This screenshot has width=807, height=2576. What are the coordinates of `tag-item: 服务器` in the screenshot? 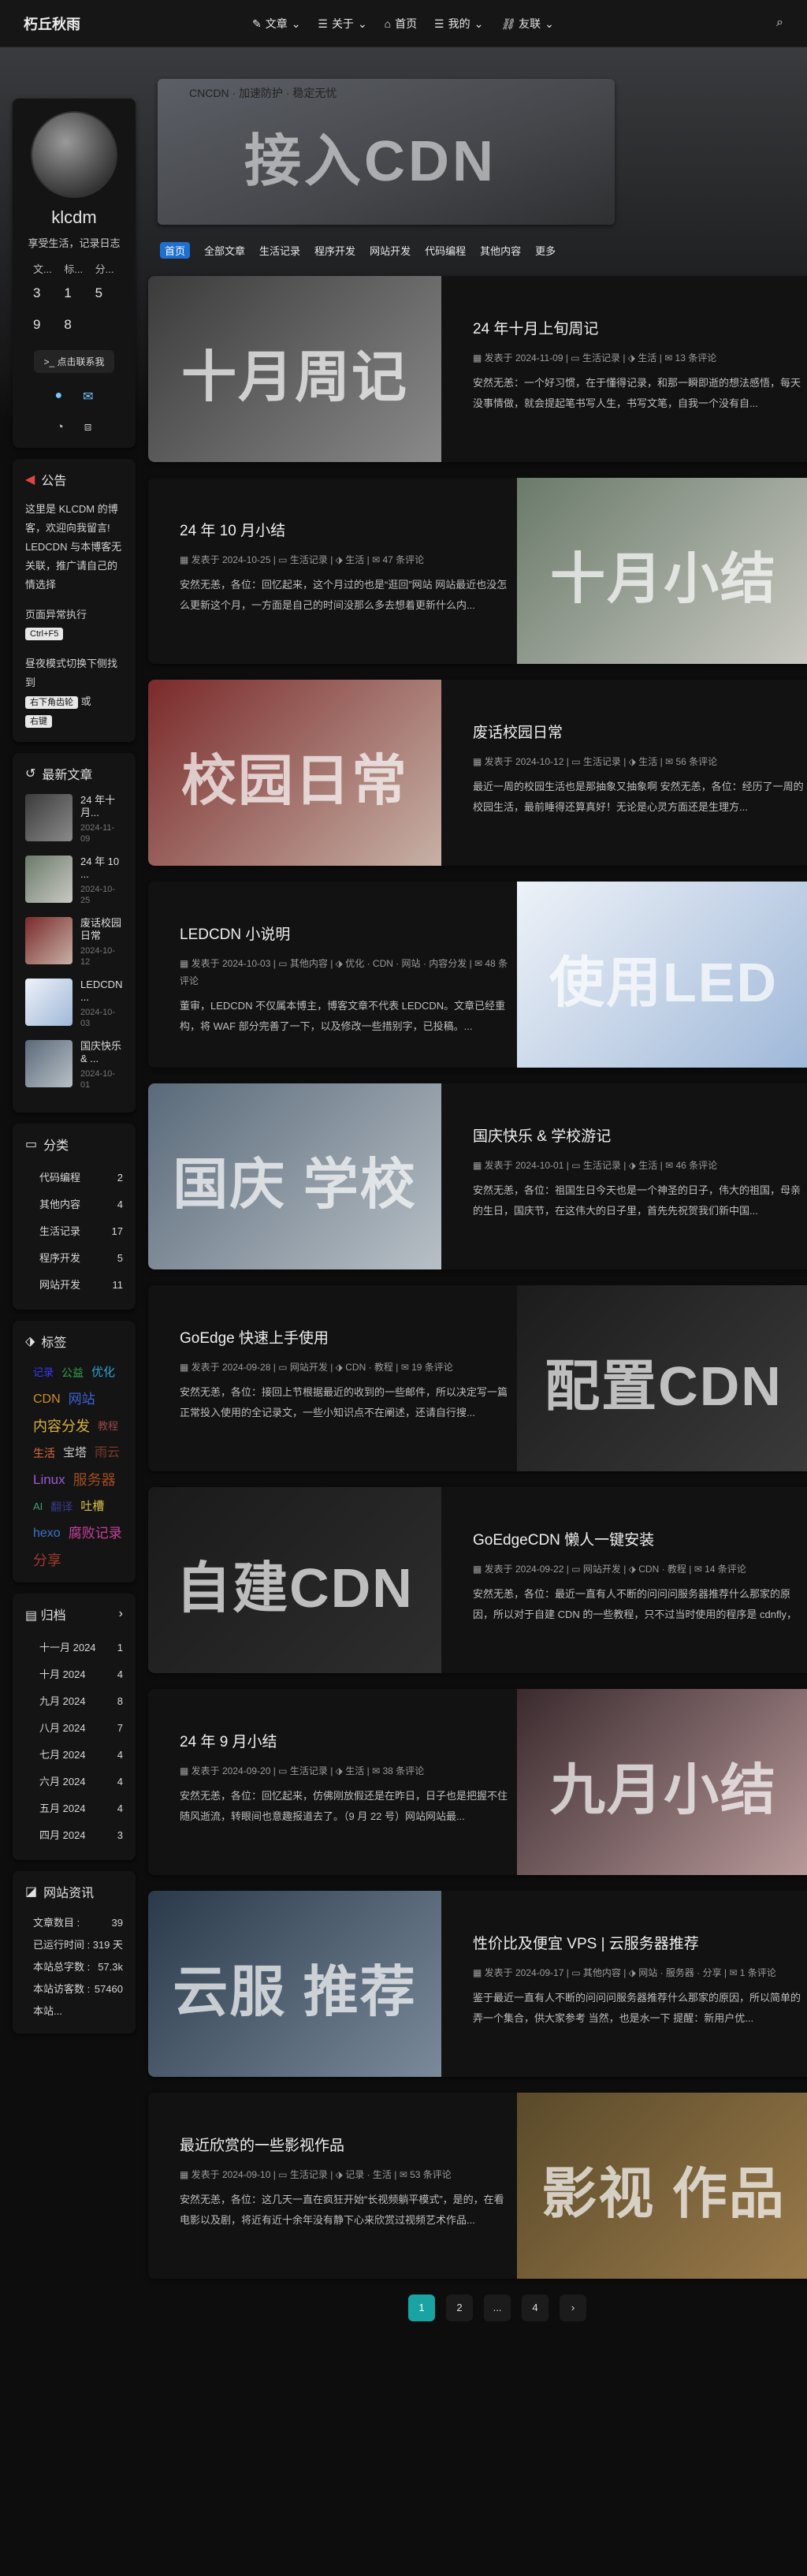 It's located at (94, 1480).